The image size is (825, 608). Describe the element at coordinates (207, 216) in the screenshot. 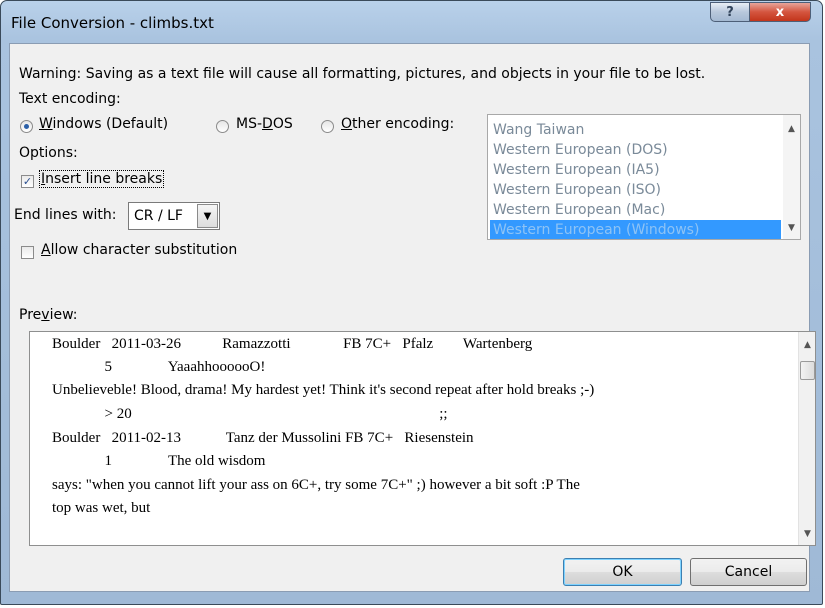

I see `chevron-down-icon: ▼` at that location.